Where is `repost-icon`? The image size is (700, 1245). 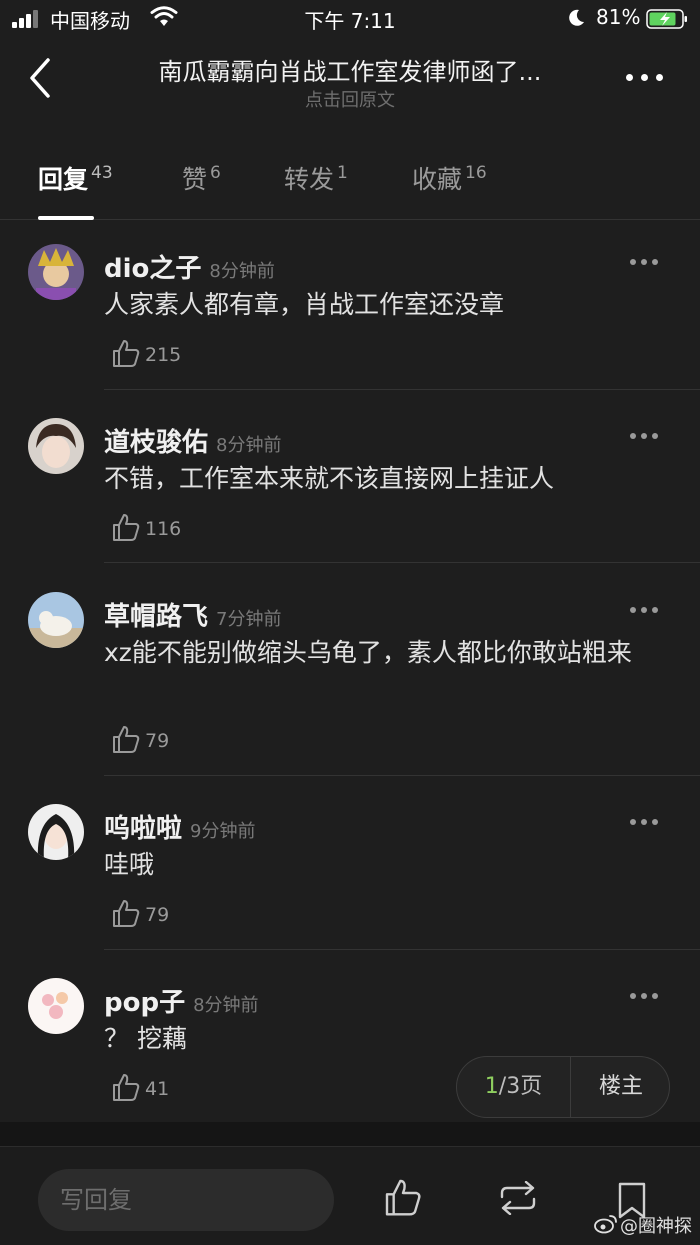 repost-icon is located at coordinates (518, 1198).